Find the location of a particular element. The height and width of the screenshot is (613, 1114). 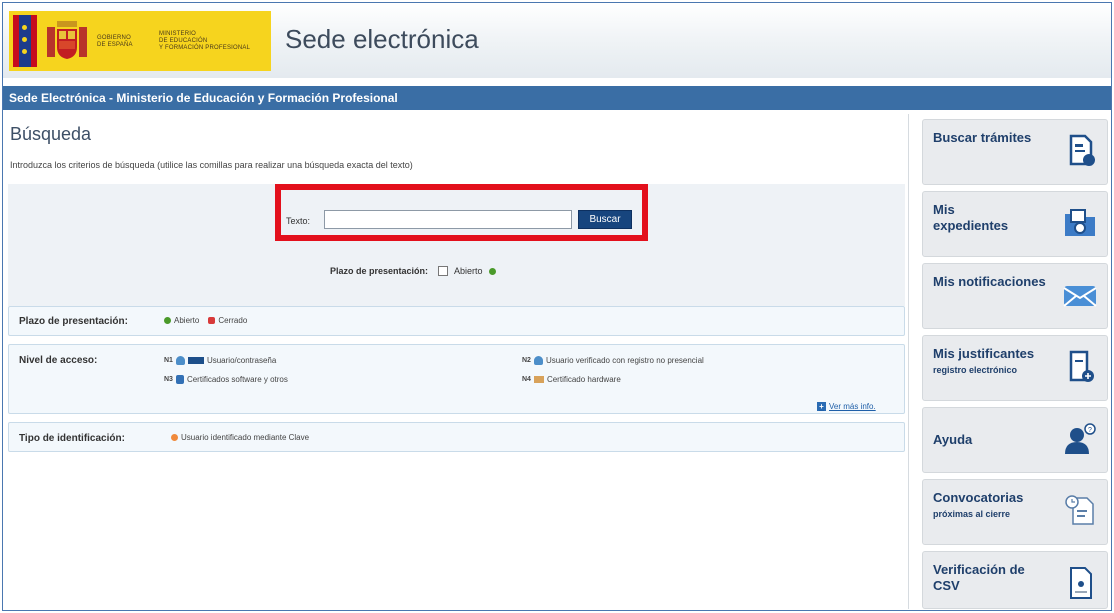

deadline-filter-label: Plazo de presentación: is located at coordinates (379, 271).